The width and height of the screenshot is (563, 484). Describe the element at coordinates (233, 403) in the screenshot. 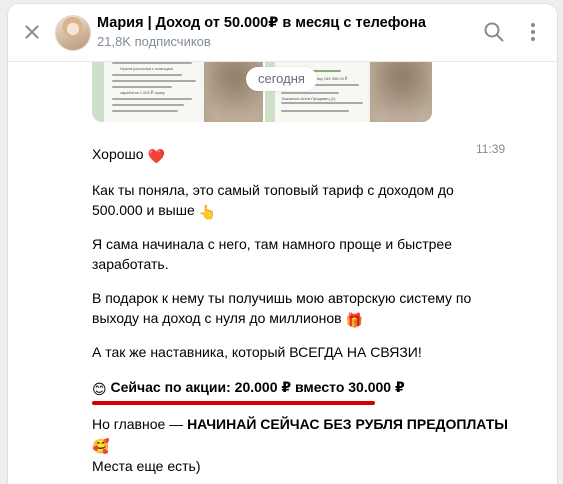

I see `promo-underline` at that location.